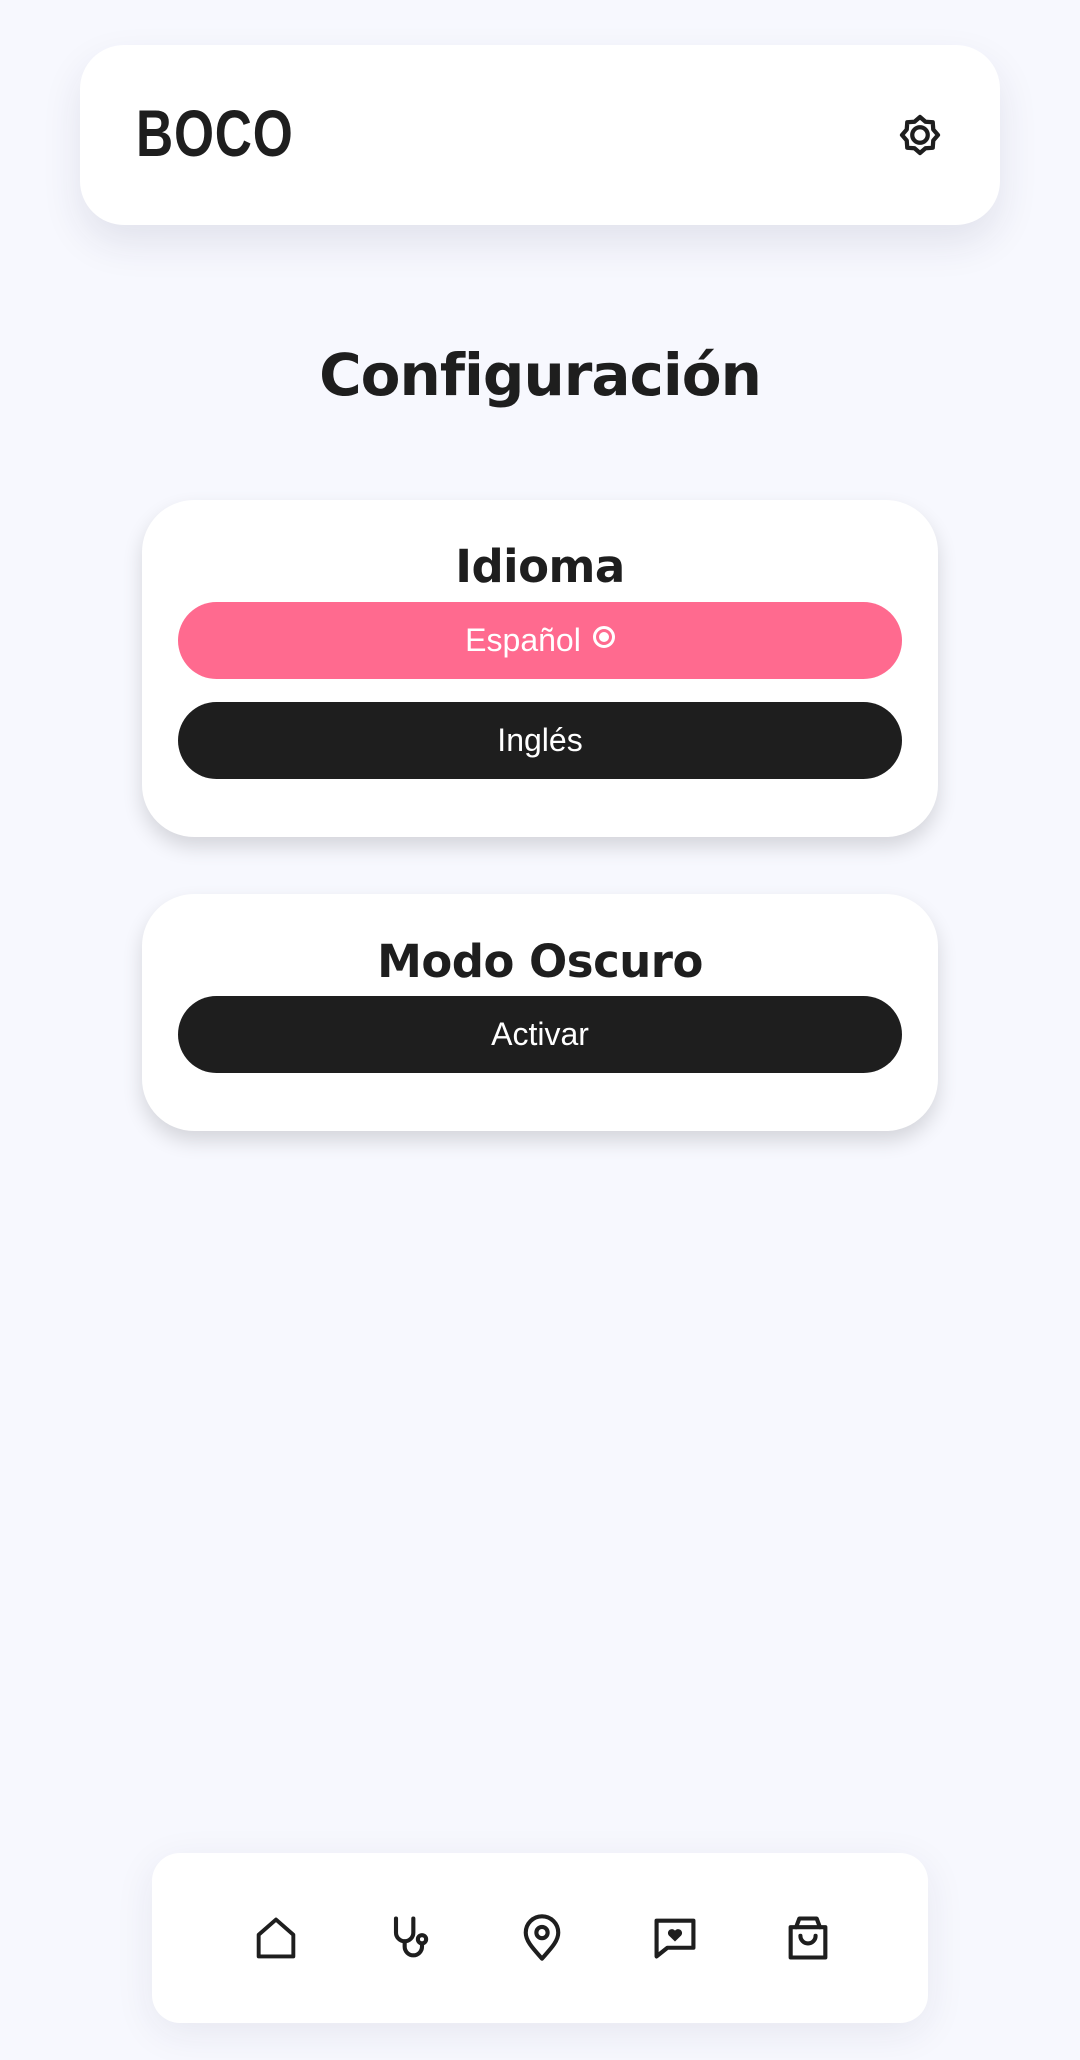 This screenshot has height=2060, width=1080. I want to click on language-card-title: Idioma, so click(540, 566).